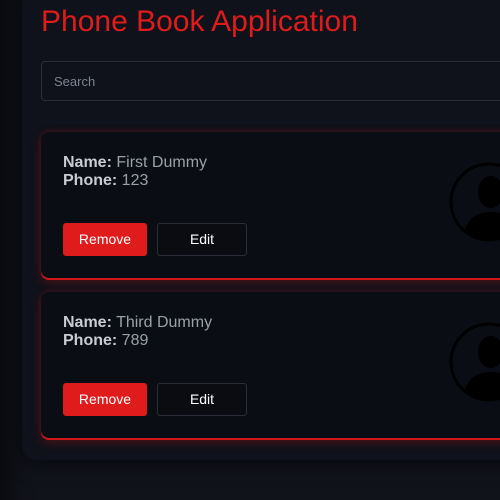 The height and width of the screenshot is (500, 500). I want to click on contact-phone: 789, so click(135, 340).